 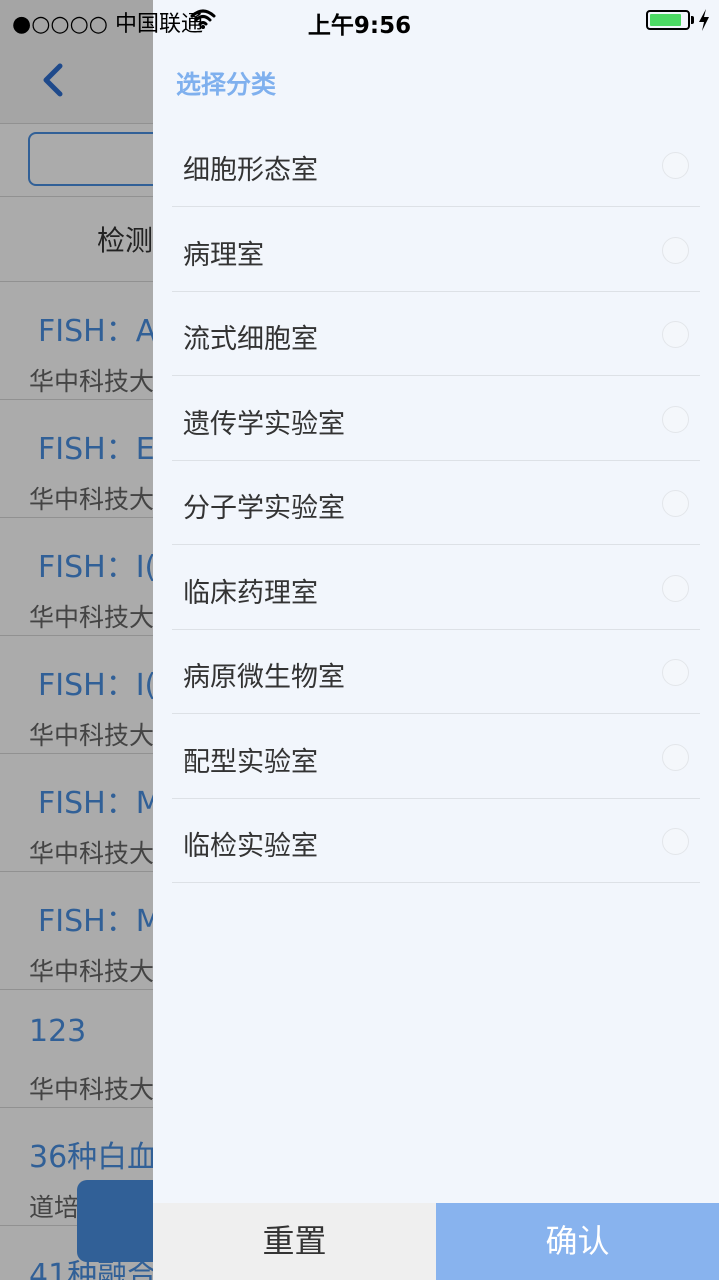 What do you see at coordinates (577, 1241) in the screenshot?
I see `confirm-button: 确认` at bounding box center [577, 1241].